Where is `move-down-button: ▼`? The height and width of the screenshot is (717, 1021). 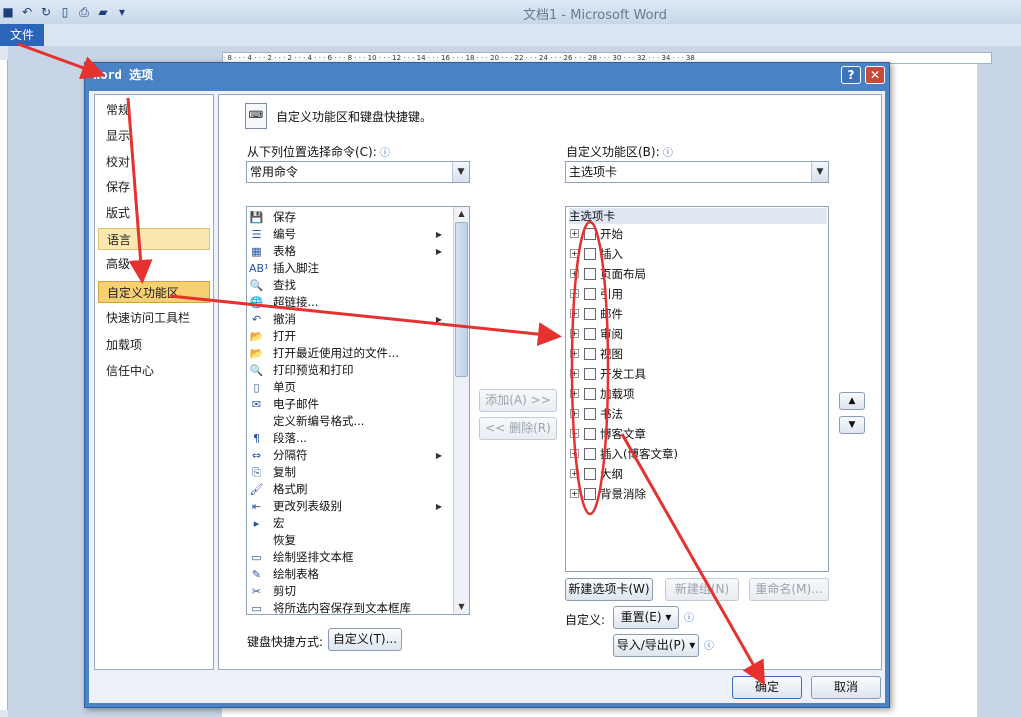
move-down-button: ▼ is located at coordinates (852, 425).